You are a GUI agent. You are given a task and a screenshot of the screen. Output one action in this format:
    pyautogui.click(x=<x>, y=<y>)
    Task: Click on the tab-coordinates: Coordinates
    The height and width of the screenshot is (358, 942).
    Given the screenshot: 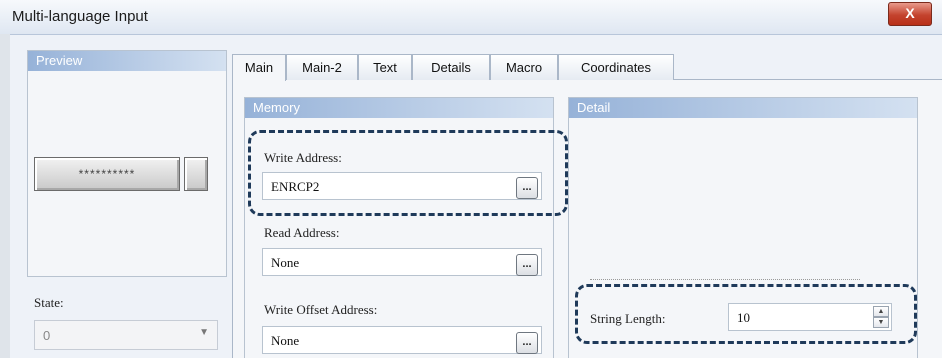 What is the action you would take?
    pyautogui.click(x=616, y=67)
    